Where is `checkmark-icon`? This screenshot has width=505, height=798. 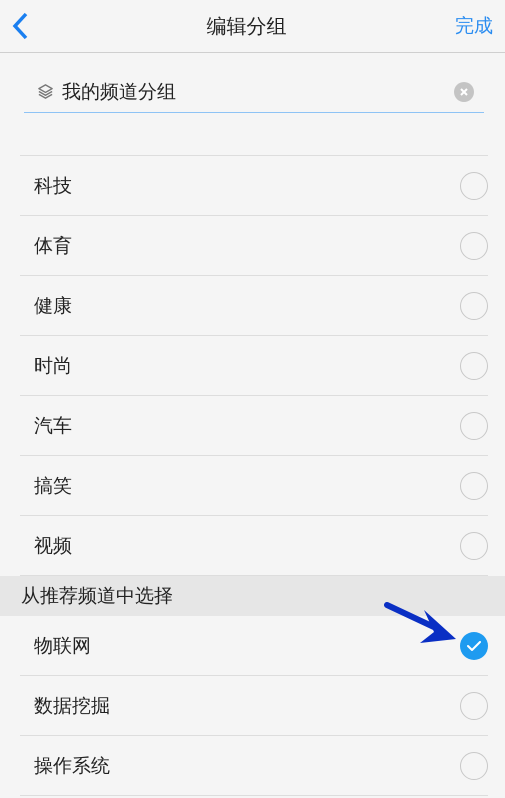
checkmark-icon is located at coordinates (474, 645).